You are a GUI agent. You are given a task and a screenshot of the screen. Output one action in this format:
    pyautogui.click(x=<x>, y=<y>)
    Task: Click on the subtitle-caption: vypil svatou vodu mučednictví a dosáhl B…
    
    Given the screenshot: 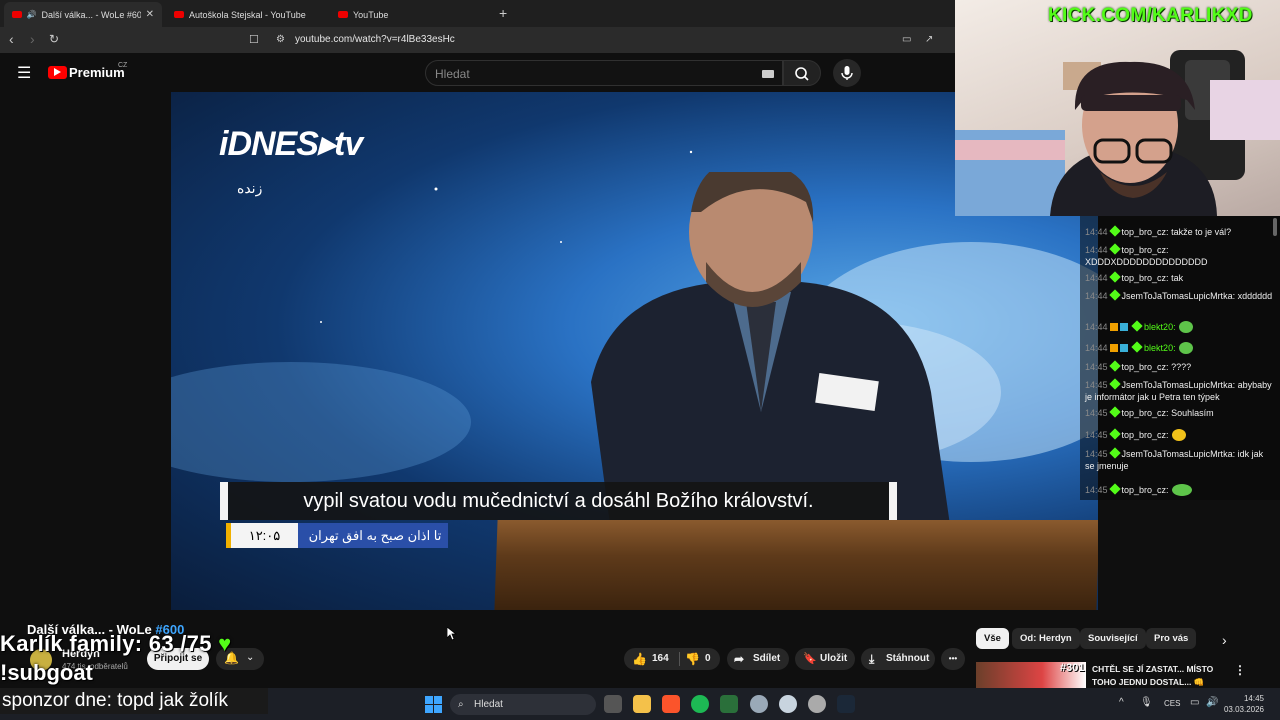 What is the action you would take?
    pyautogui.click(x=558, y=501)
    